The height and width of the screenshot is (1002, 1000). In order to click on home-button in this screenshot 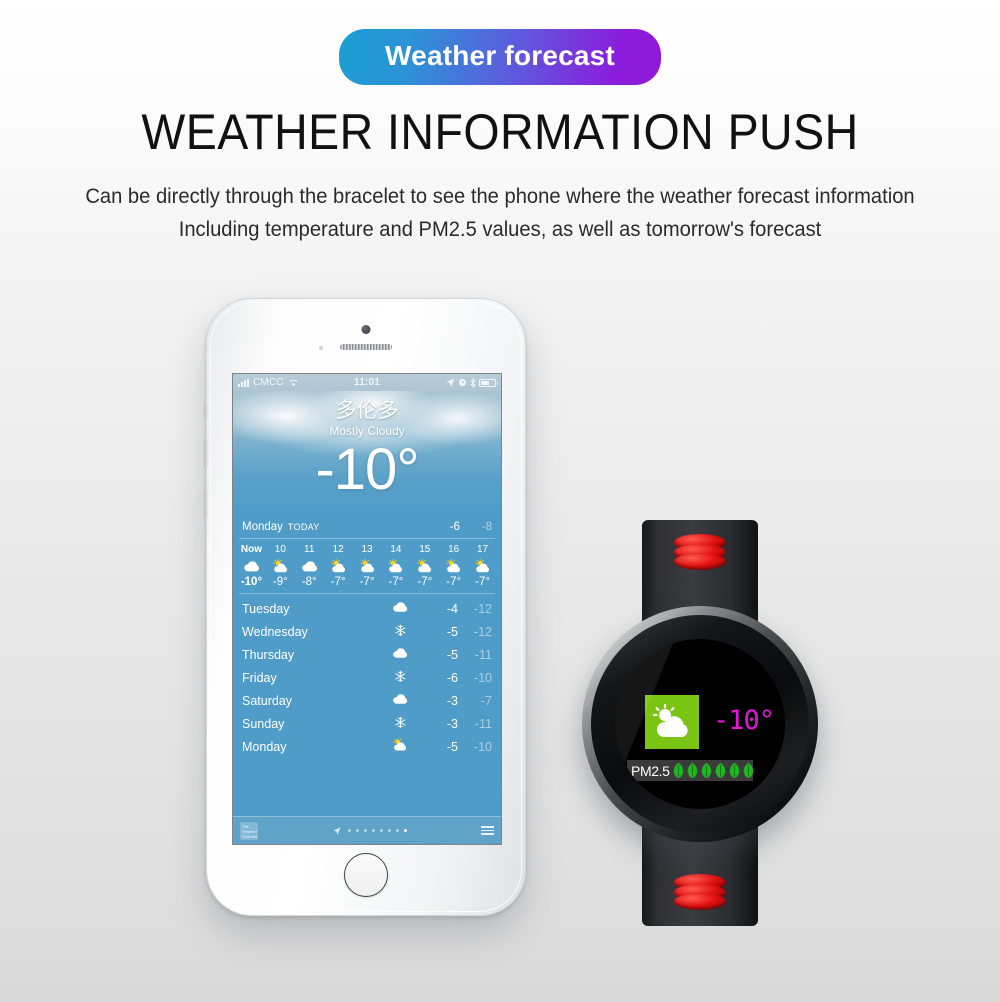, I will do `click(366, 875)`.